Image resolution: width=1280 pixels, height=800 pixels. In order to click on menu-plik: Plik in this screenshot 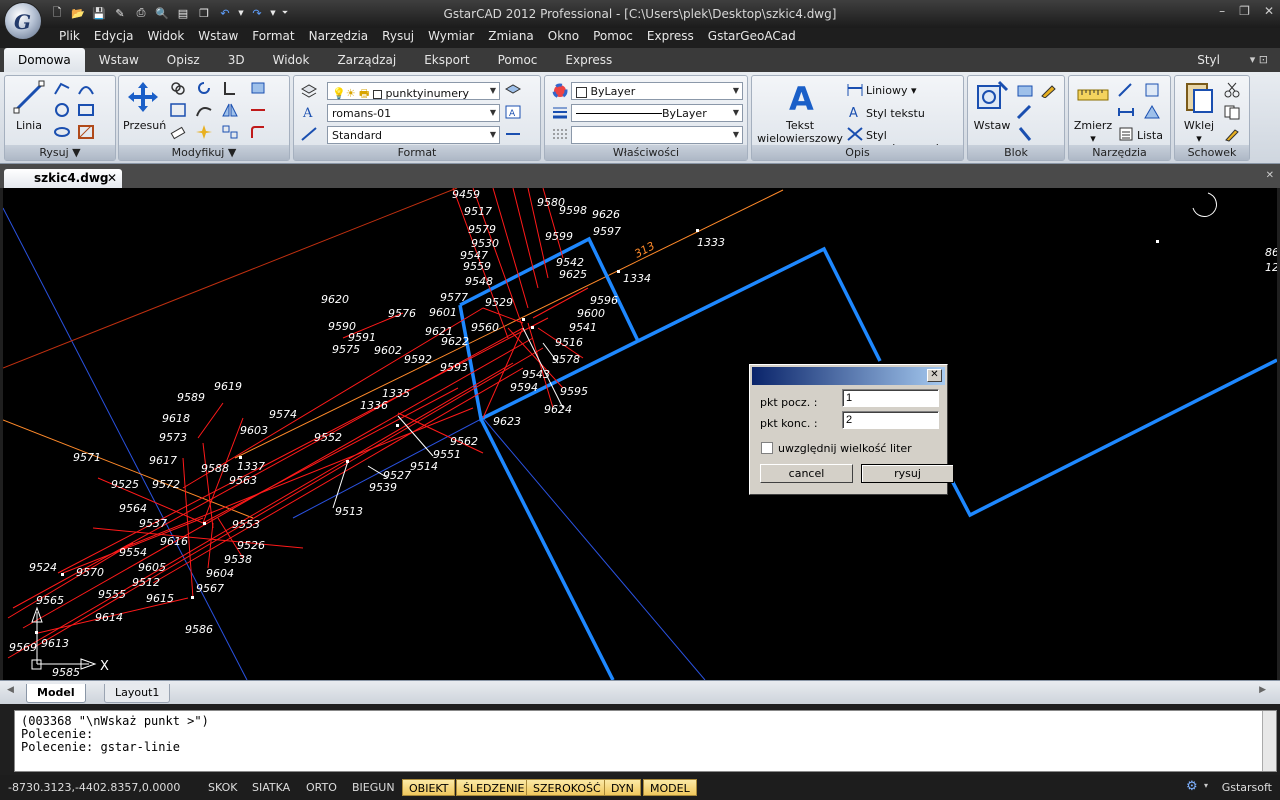, I will do `click(69, 38)`.